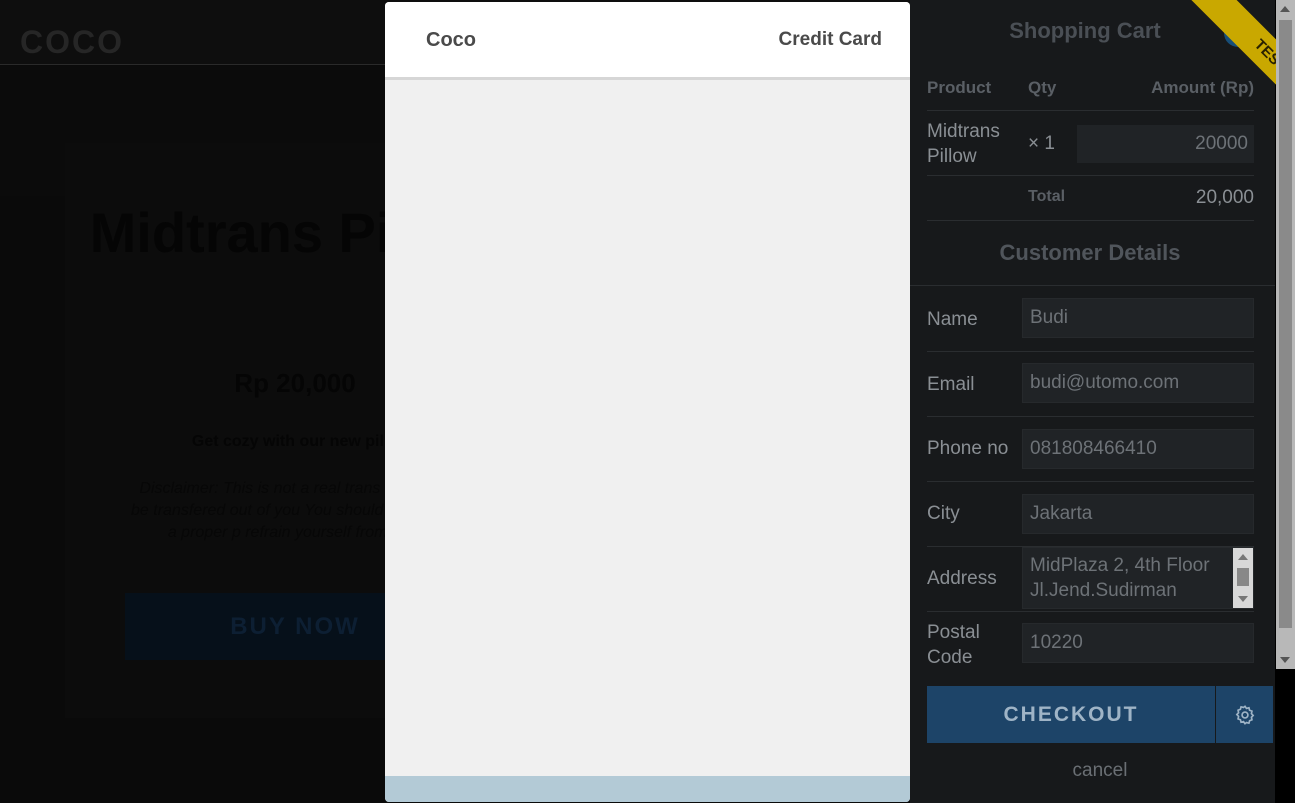  What do you see at coordinates (1100, 771) in the screenshot?
I see `cancel-link: cancel` at bounding box center [1100, 771].